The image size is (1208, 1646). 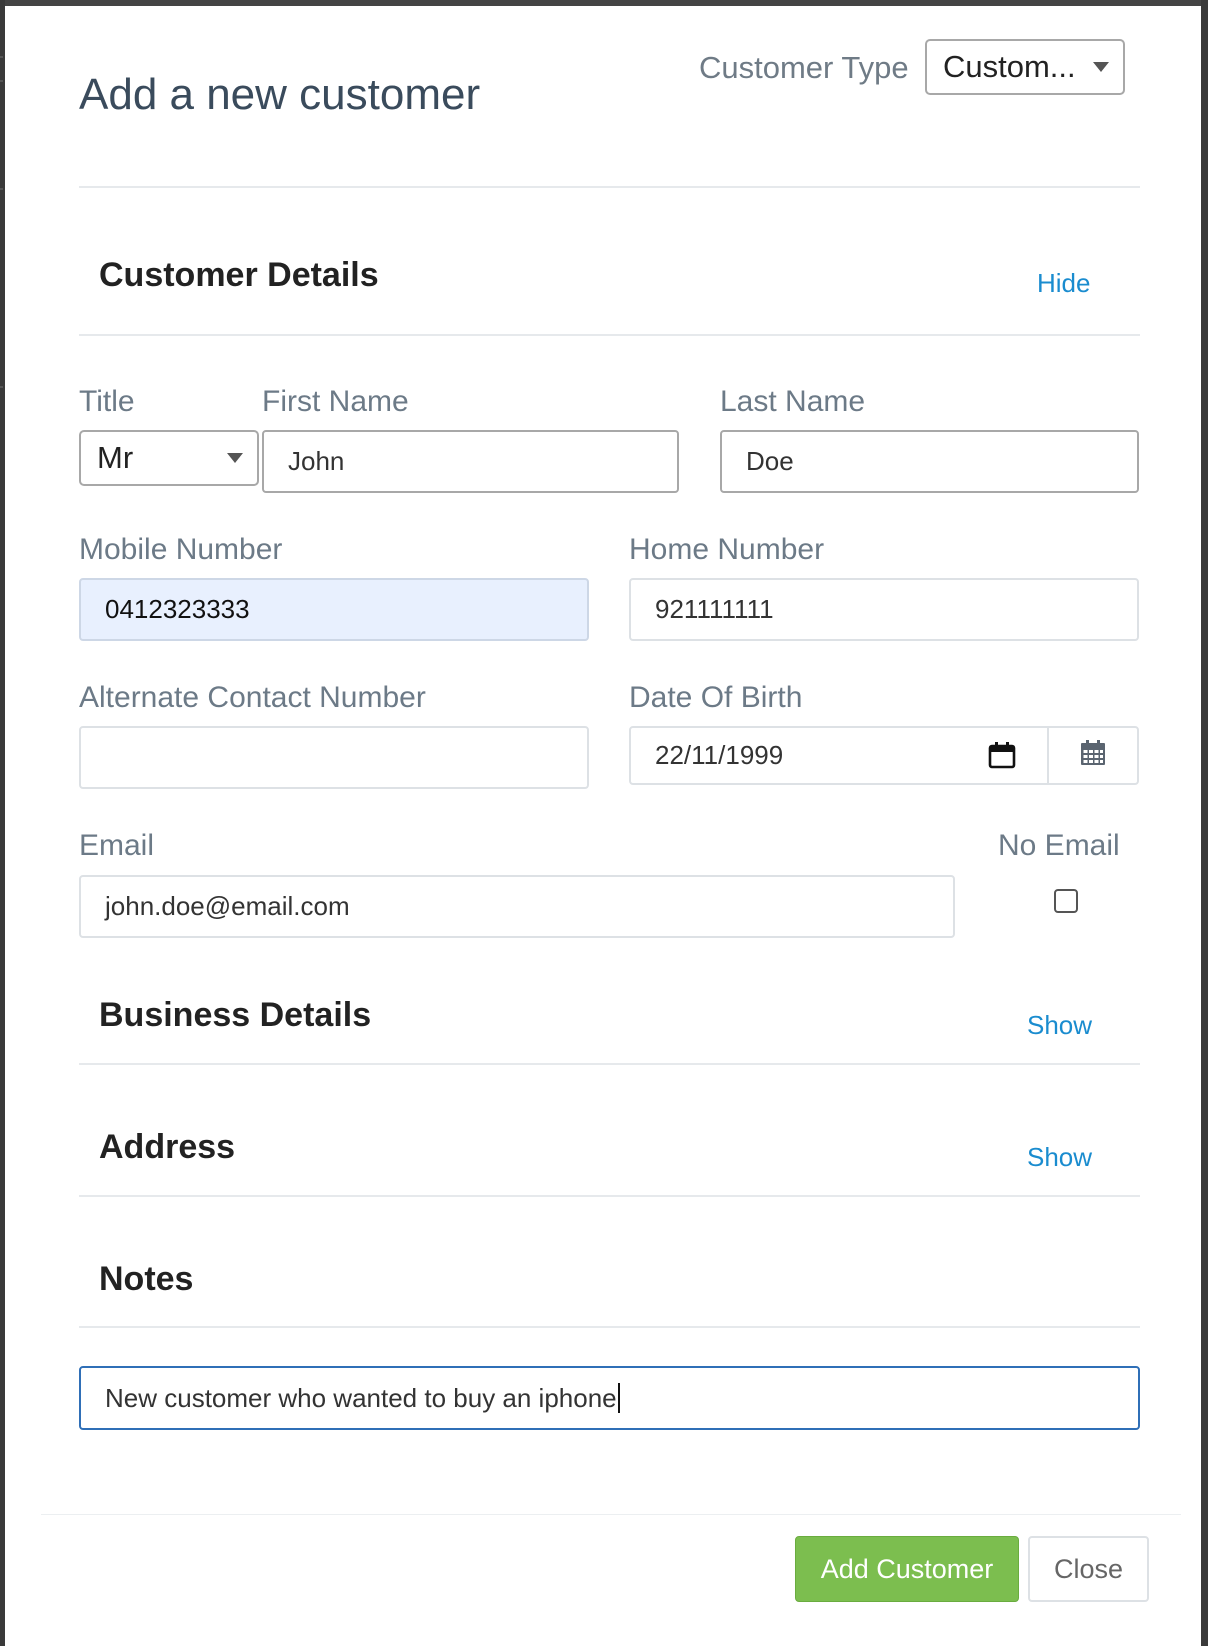 I want to click on home-number-input: 921111111, so click(x=884, y=609).